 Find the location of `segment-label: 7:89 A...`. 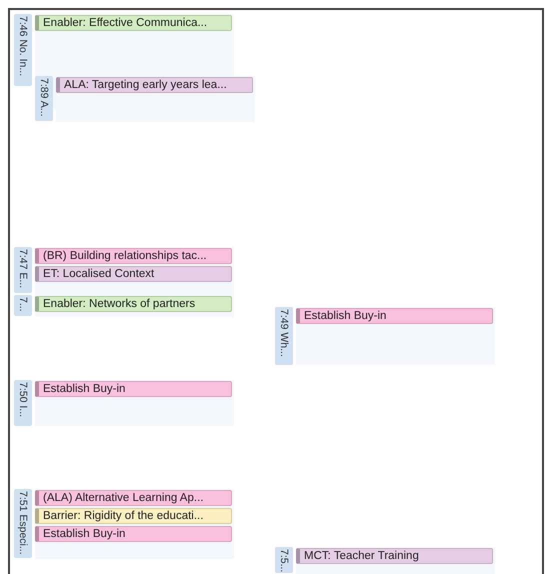

segment-label: 7:89 A... is located at coordinates (44, 98).